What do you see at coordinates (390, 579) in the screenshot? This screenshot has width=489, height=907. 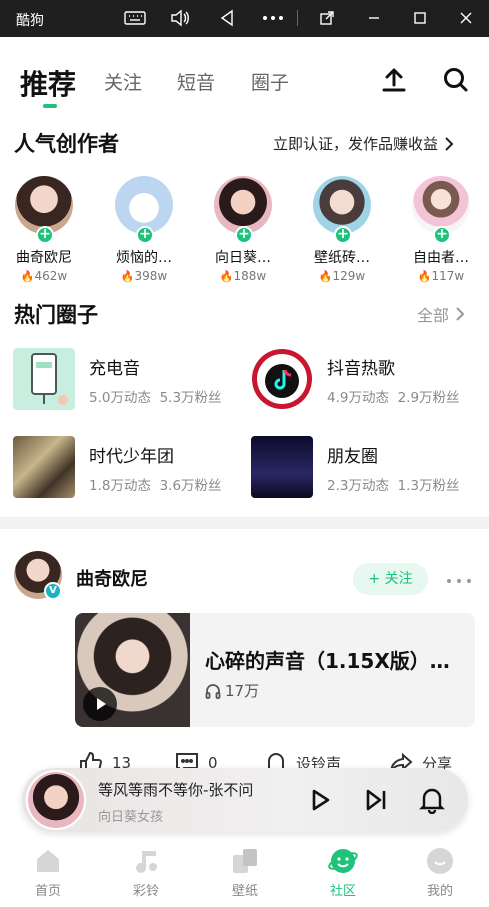 I see `follow-button: + 关注` at bounding box center [390, 579].